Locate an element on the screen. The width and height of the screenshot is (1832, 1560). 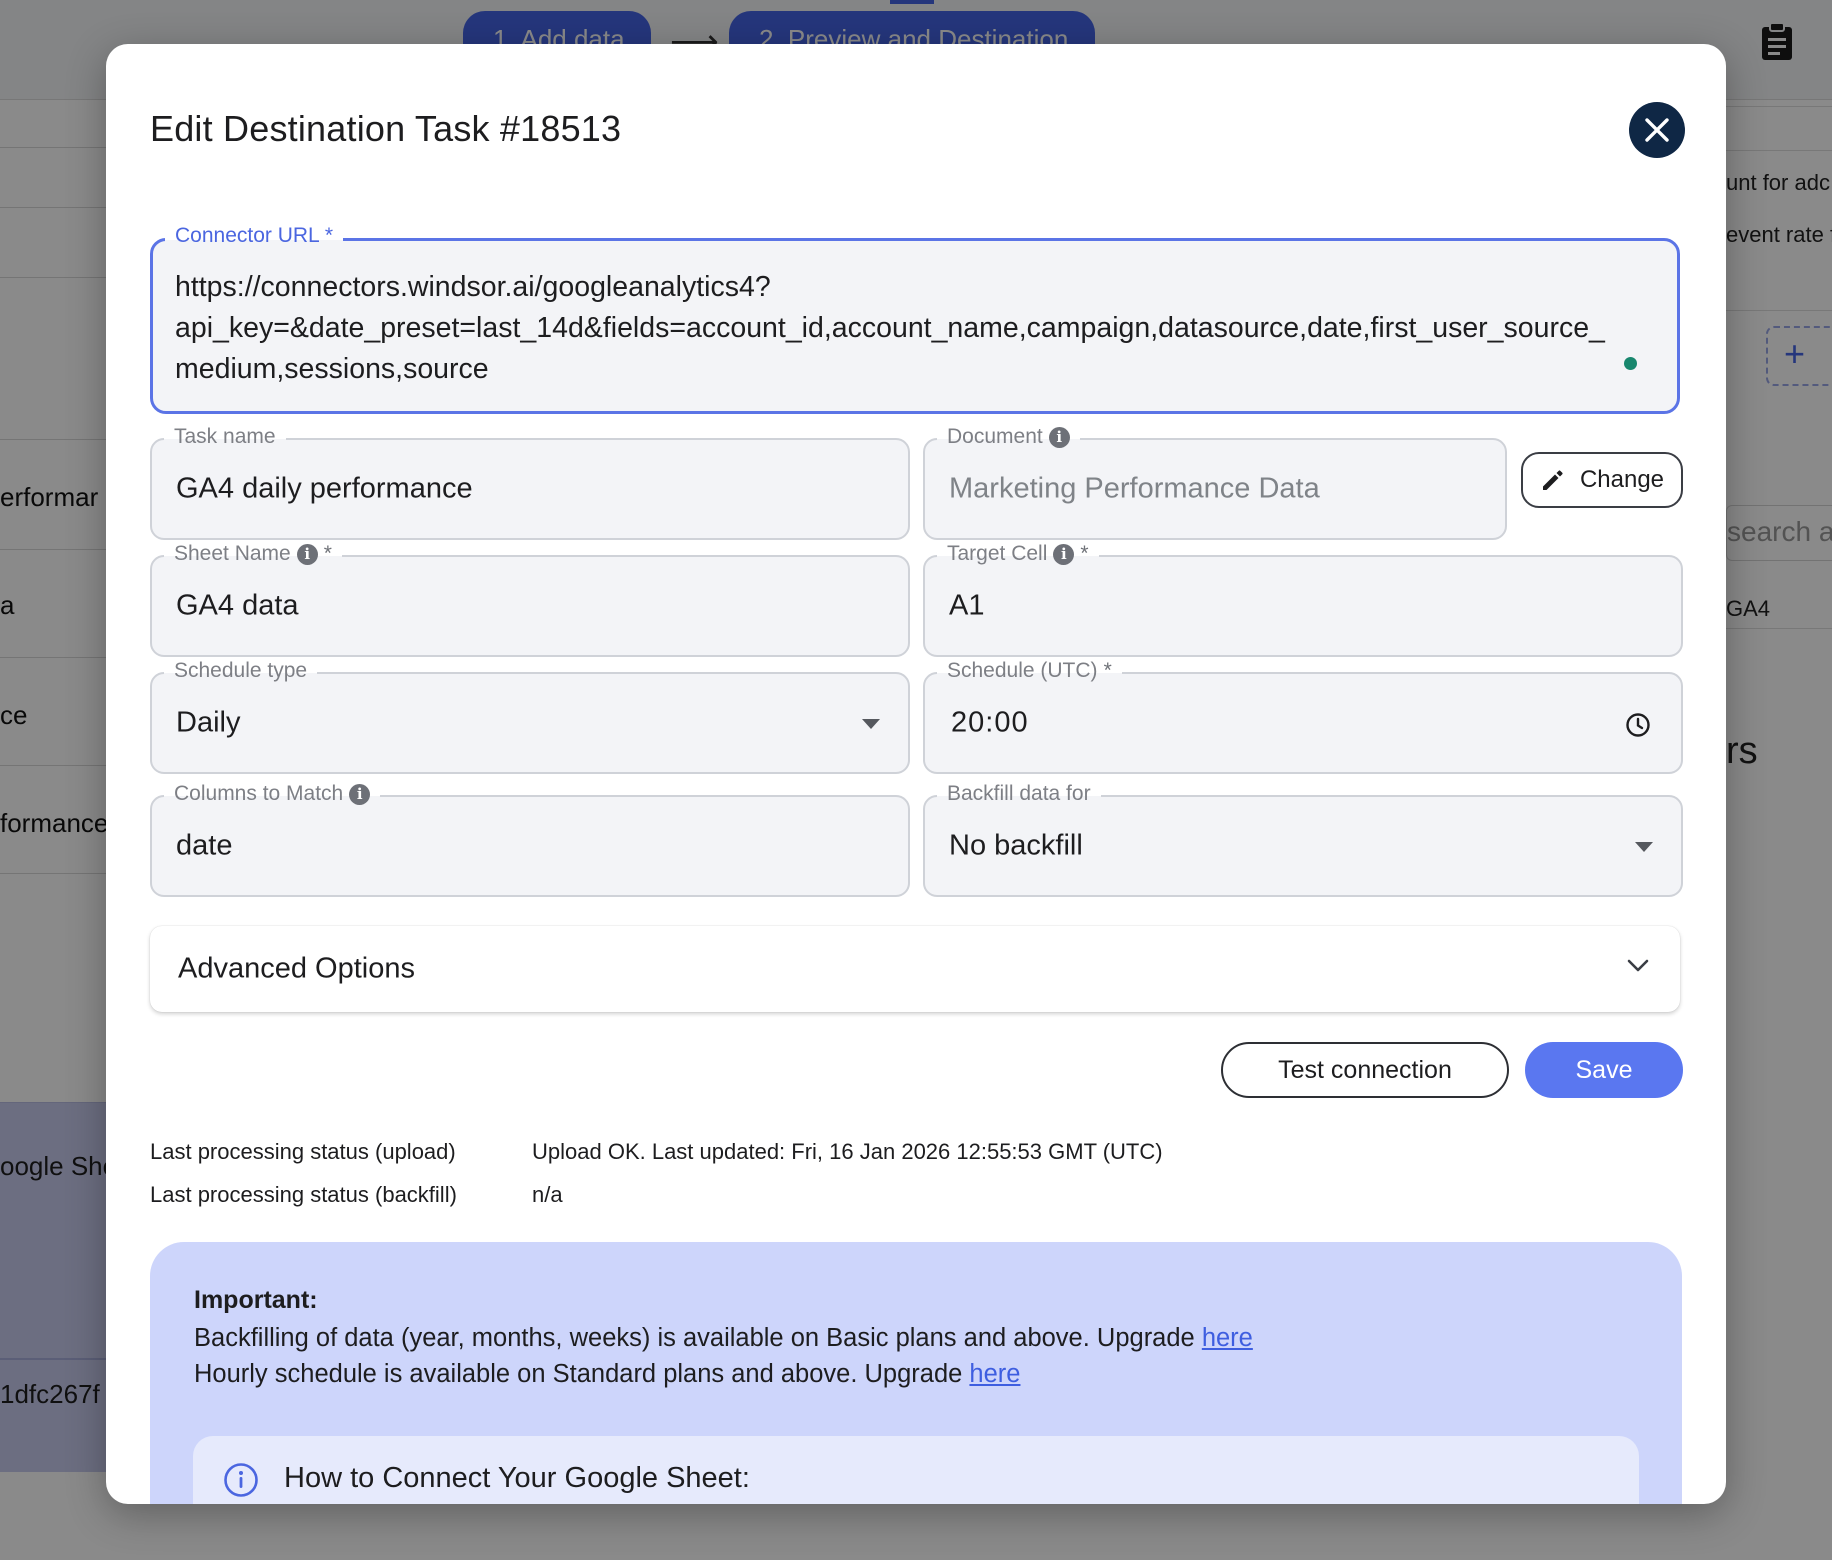
test-connection-button: Test connection is located at coordinates (1365, 1070).